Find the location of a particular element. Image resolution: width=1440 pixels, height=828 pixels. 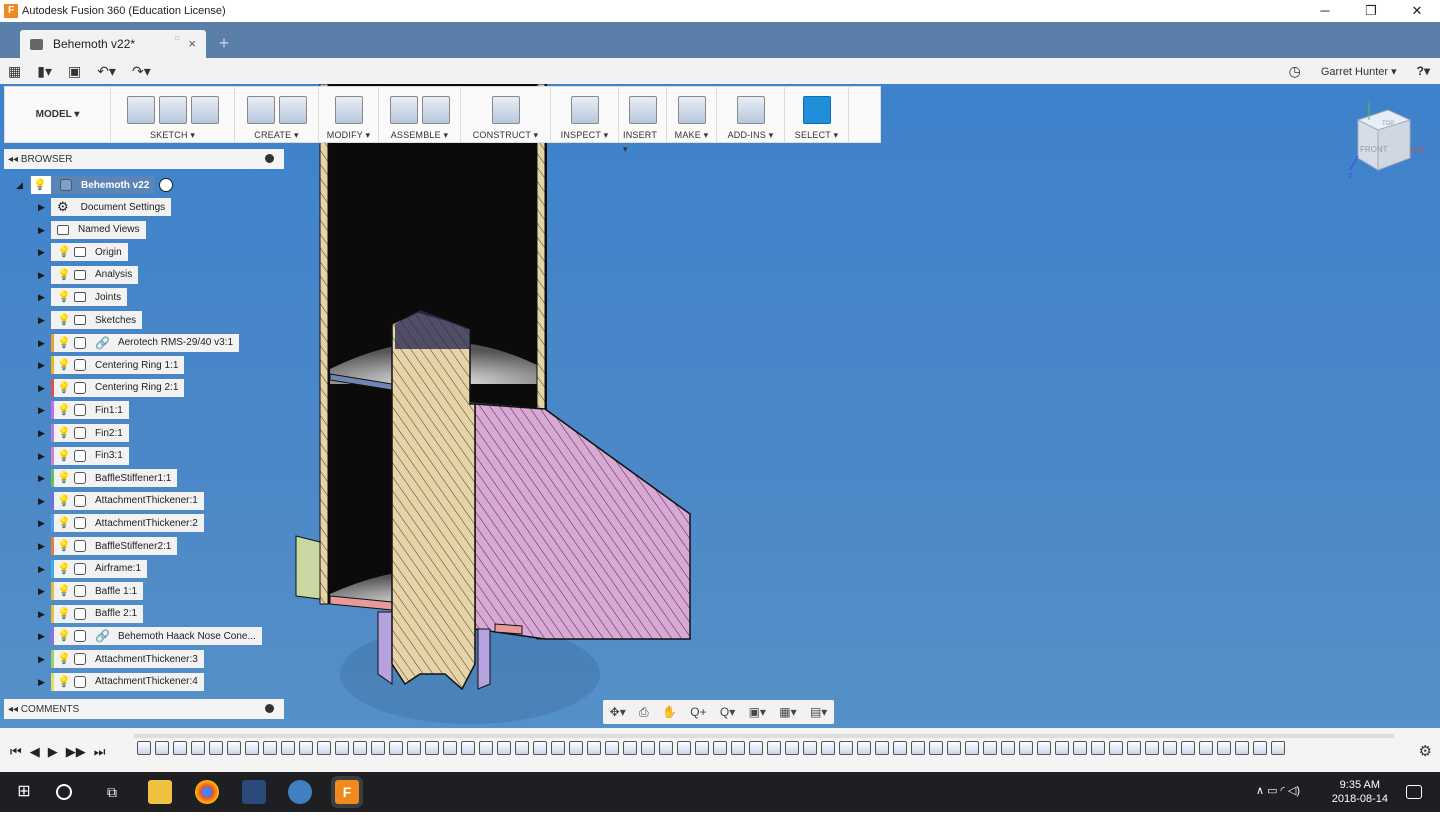

pin-icon is located at coordinates (269, 158).